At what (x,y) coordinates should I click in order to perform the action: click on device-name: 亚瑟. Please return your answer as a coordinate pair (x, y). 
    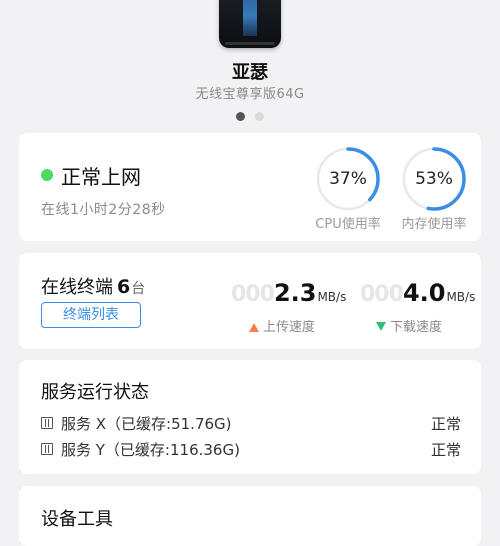
    Looking at the image, I should click on (250, 72).